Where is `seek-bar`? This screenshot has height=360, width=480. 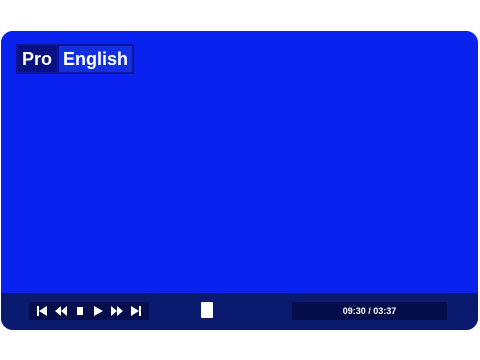
seek-bar is located at coordinates (217, 310).